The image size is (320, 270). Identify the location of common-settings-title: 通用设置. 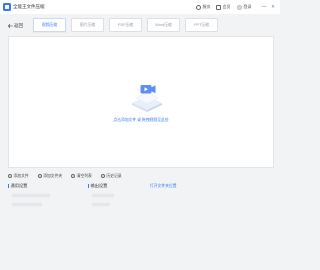
(17, 186).